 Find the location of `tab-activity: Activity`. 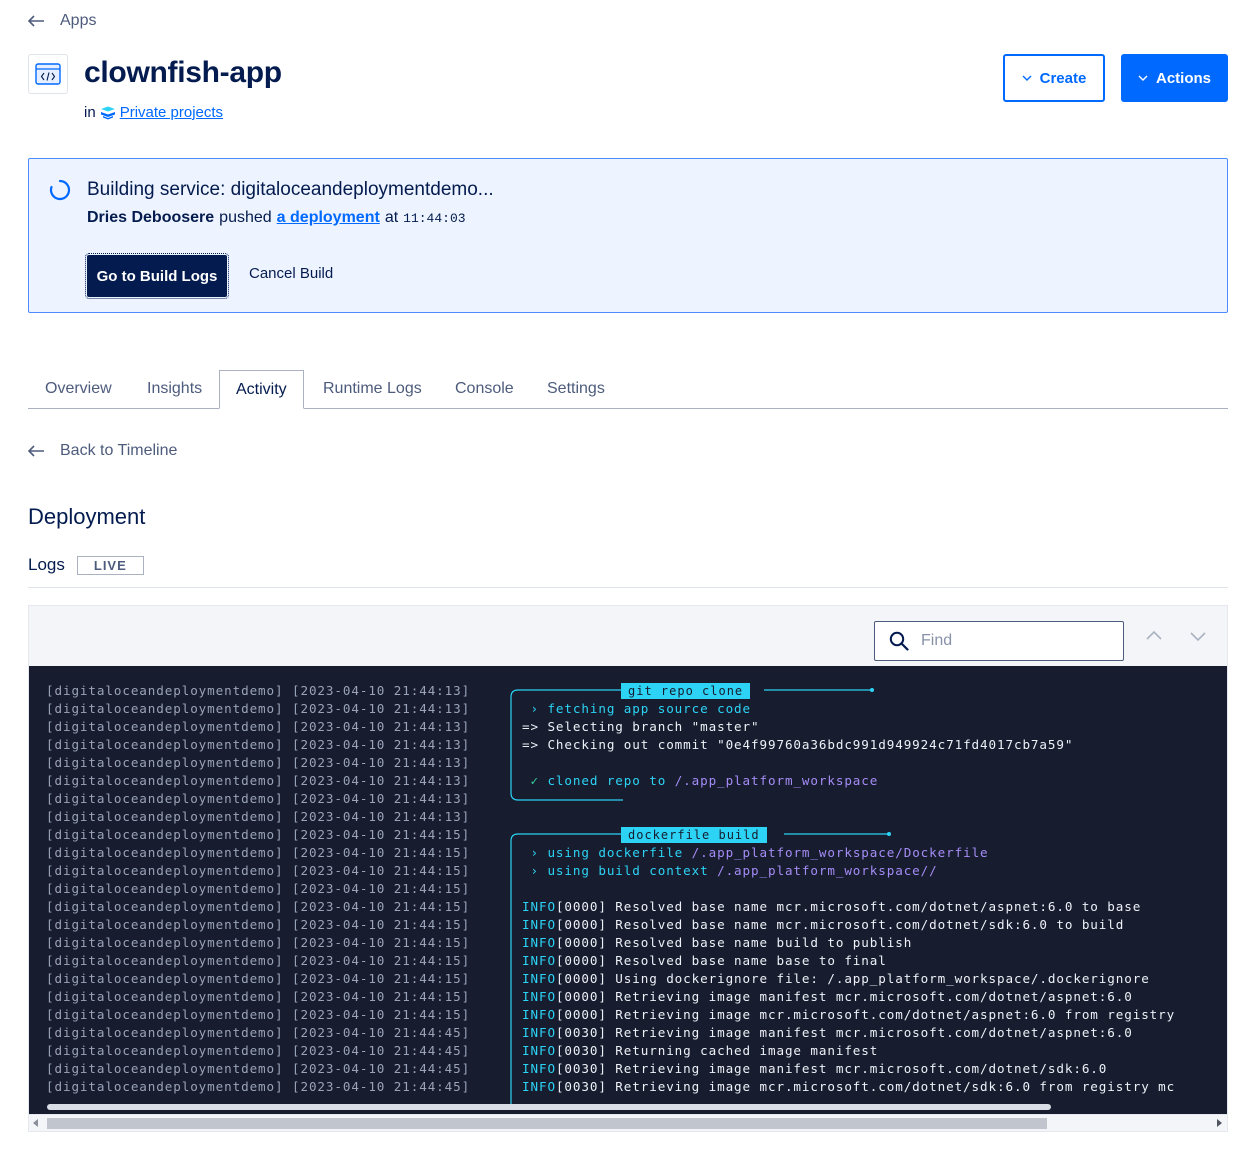

tab-activity: Activity is located at coordinates (261, 389).